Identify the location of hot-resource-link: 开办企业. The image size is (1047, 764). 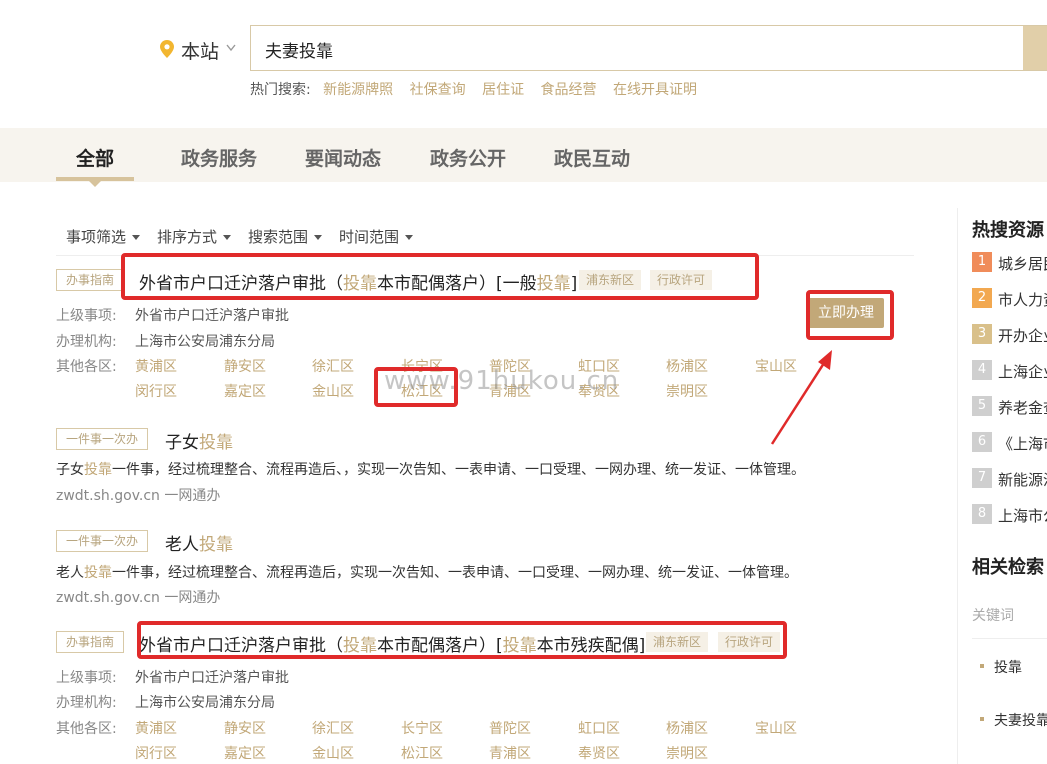
(1022, 335).